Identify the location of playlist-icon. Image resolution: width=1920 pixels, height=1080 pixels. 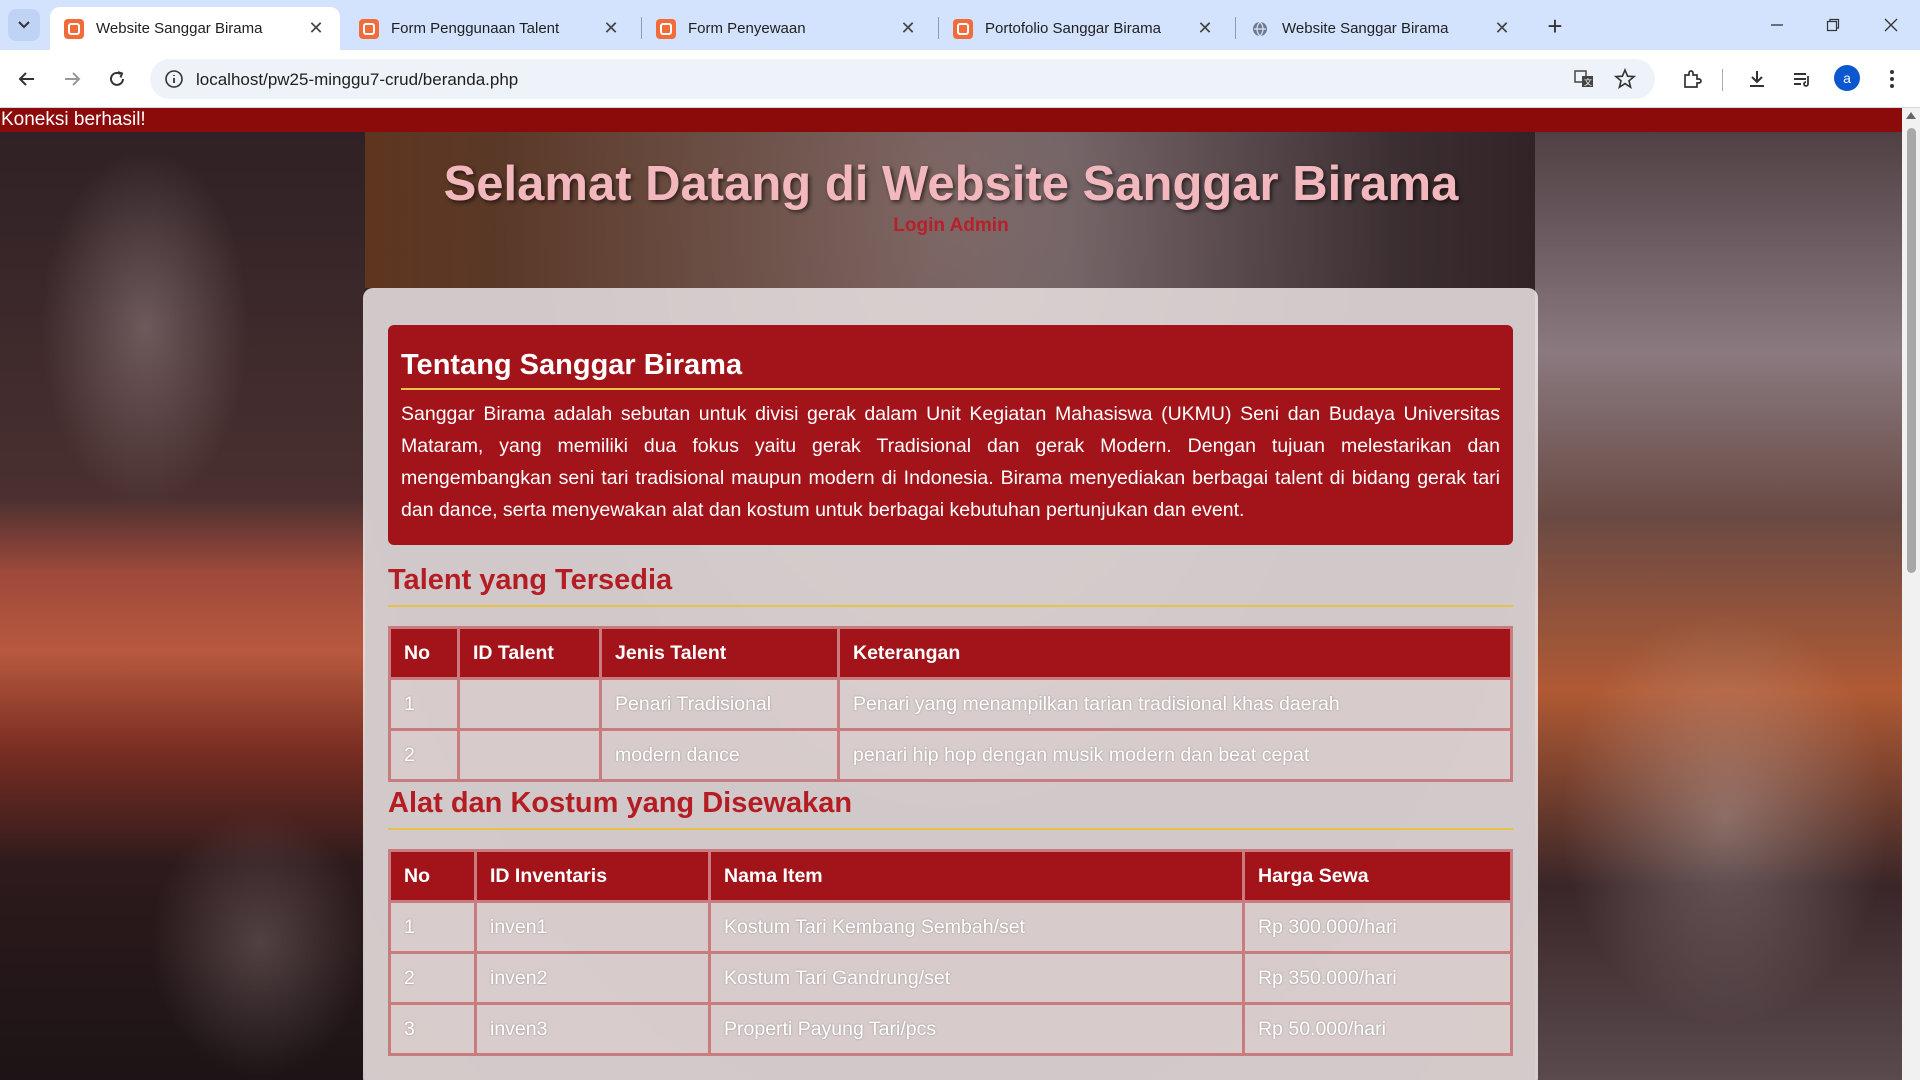
(1801, 80).